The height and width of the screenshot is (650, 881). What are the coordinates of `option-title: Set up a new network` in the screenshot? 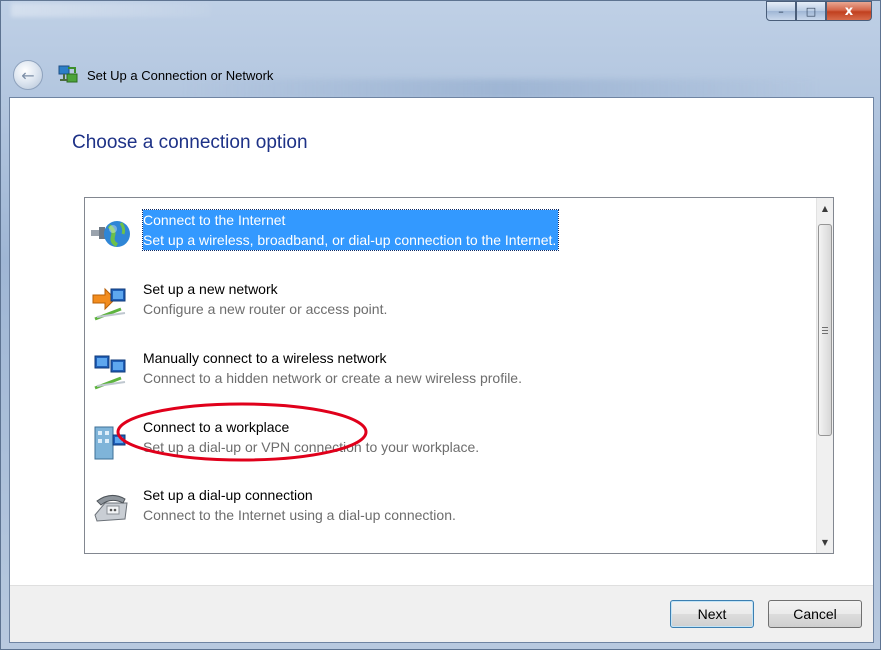 It's located at (210, 289).